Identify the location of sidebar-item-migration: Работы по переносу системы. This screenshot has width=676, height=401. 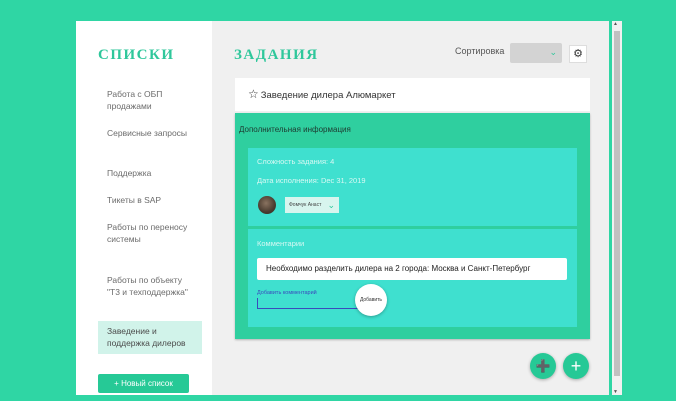
(150, 233).